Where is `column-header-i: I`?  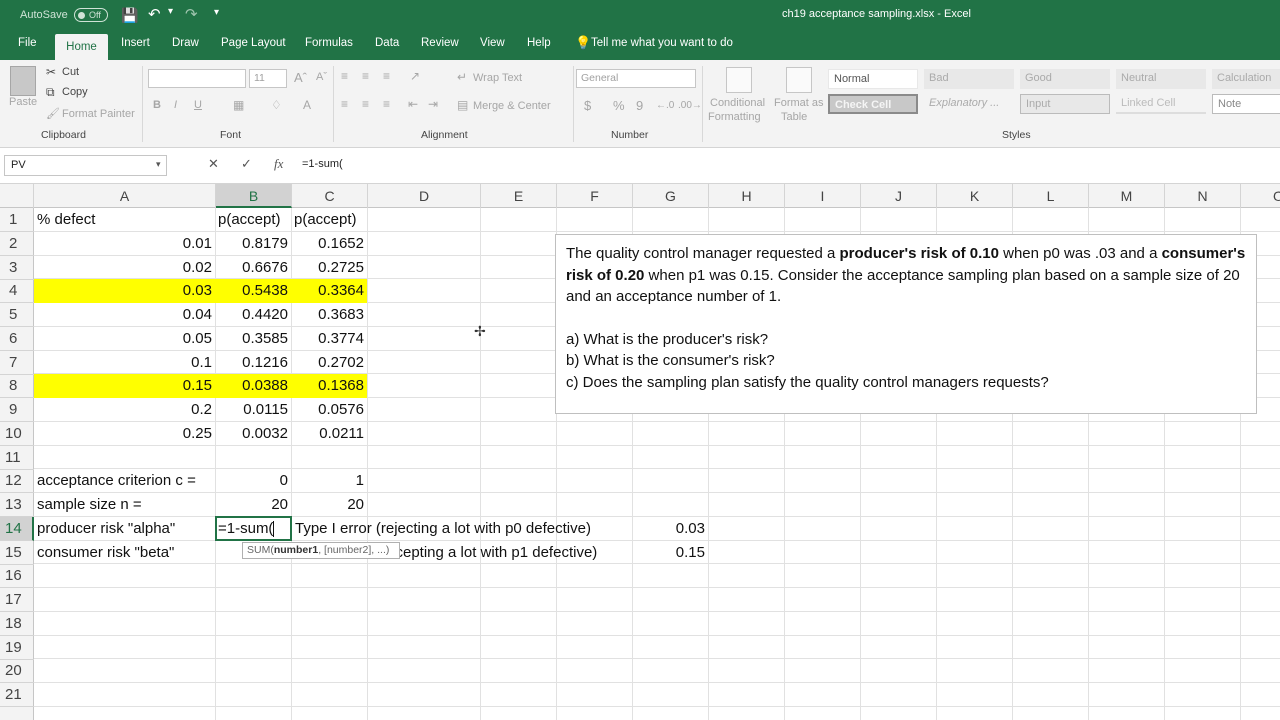
column-header-i: I is located at coordinates (823, 196).